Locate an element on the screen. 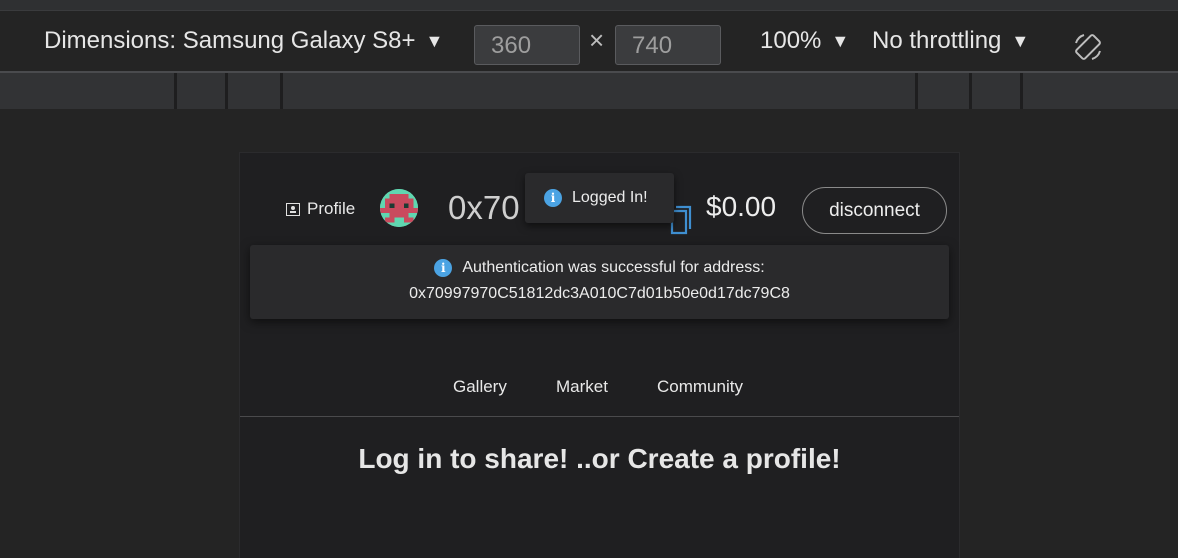  logged-in-toast: i Logged In! is located at coordinates (599, 198).